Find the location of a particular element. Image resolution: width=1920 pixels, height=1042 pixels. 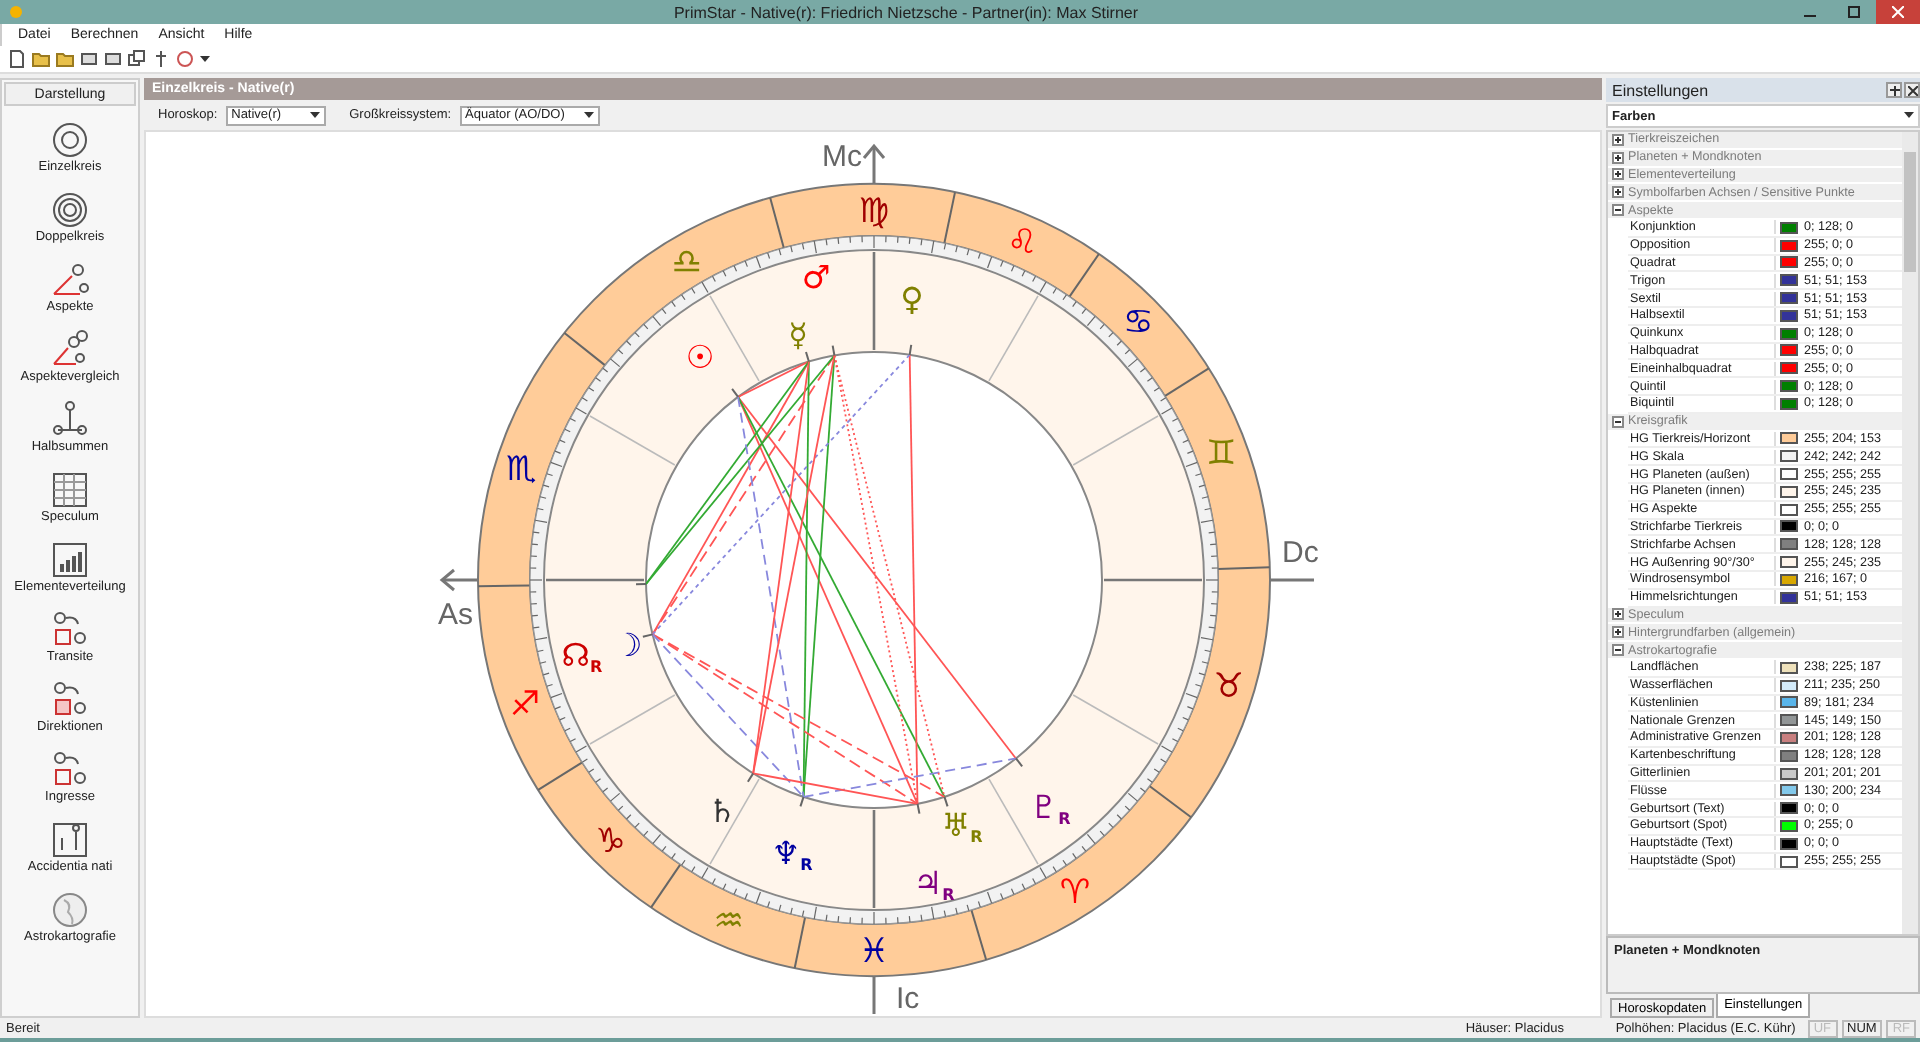

planet-symbol: ♀ is located at coordinates (912, 299).